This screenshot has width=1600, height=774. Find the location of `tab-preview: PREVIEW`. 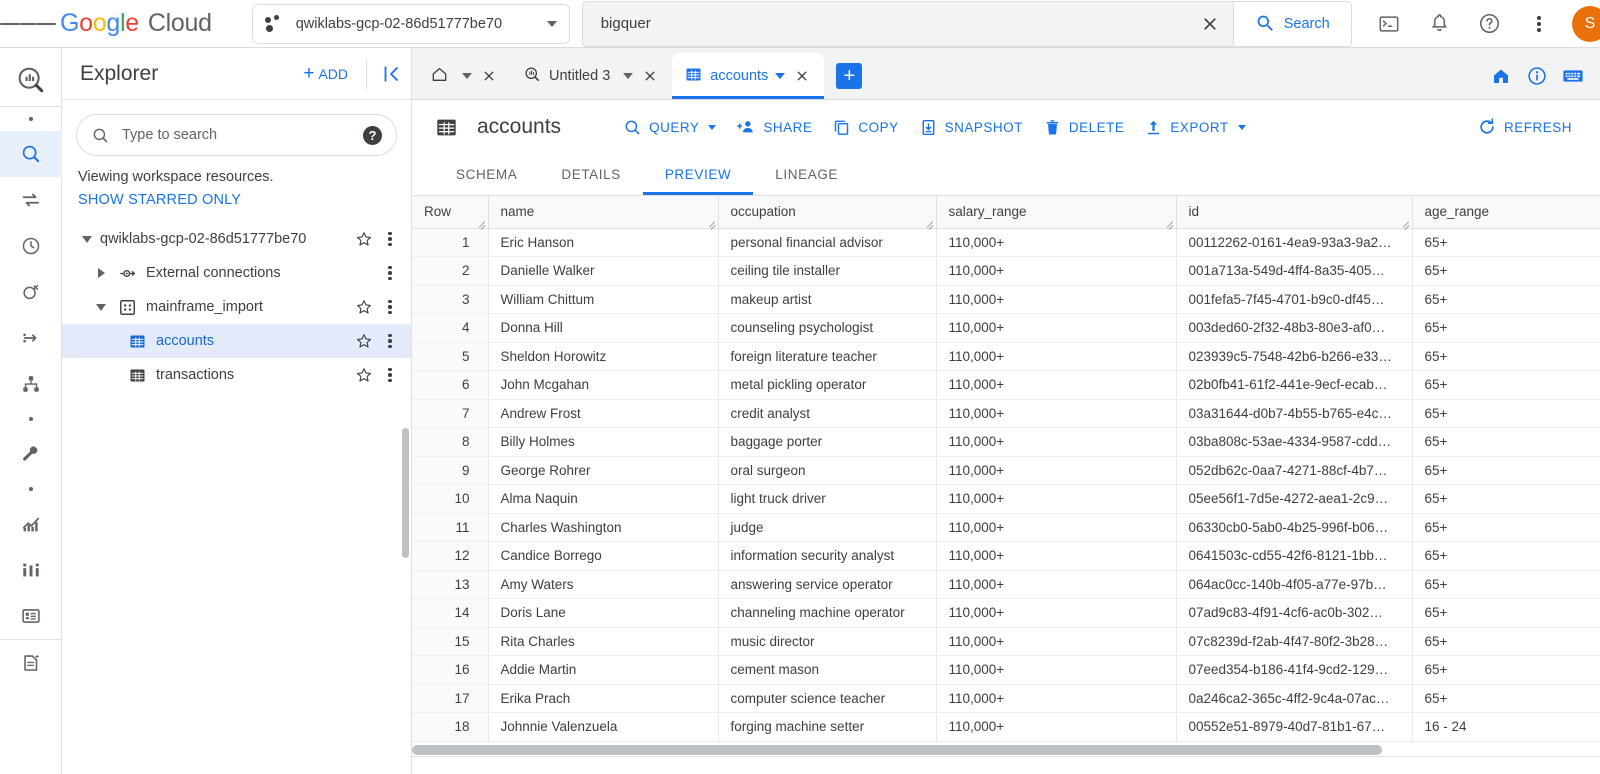

tab-preview: PREVIEW is located at coordinates (698, 174).